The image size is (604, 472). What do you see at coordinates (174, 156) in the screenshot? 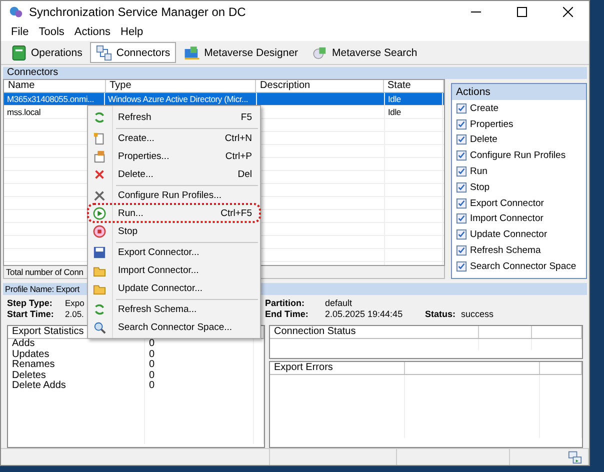
I see `menu-item: Properties... Ctrl+P` at bounding box center [174, 156].